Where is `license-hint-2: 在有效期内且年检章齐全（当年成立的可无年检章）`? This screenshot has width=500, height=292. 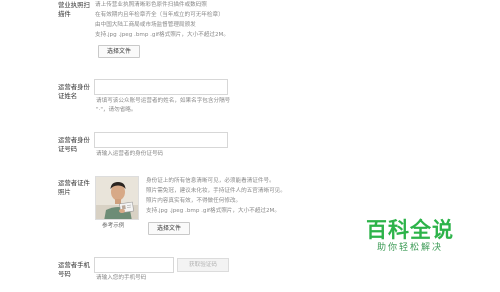
license-hint-2: 在有效期内且年检章齐全（当年成立的可无年检章） is located at coordinates (159, 15).